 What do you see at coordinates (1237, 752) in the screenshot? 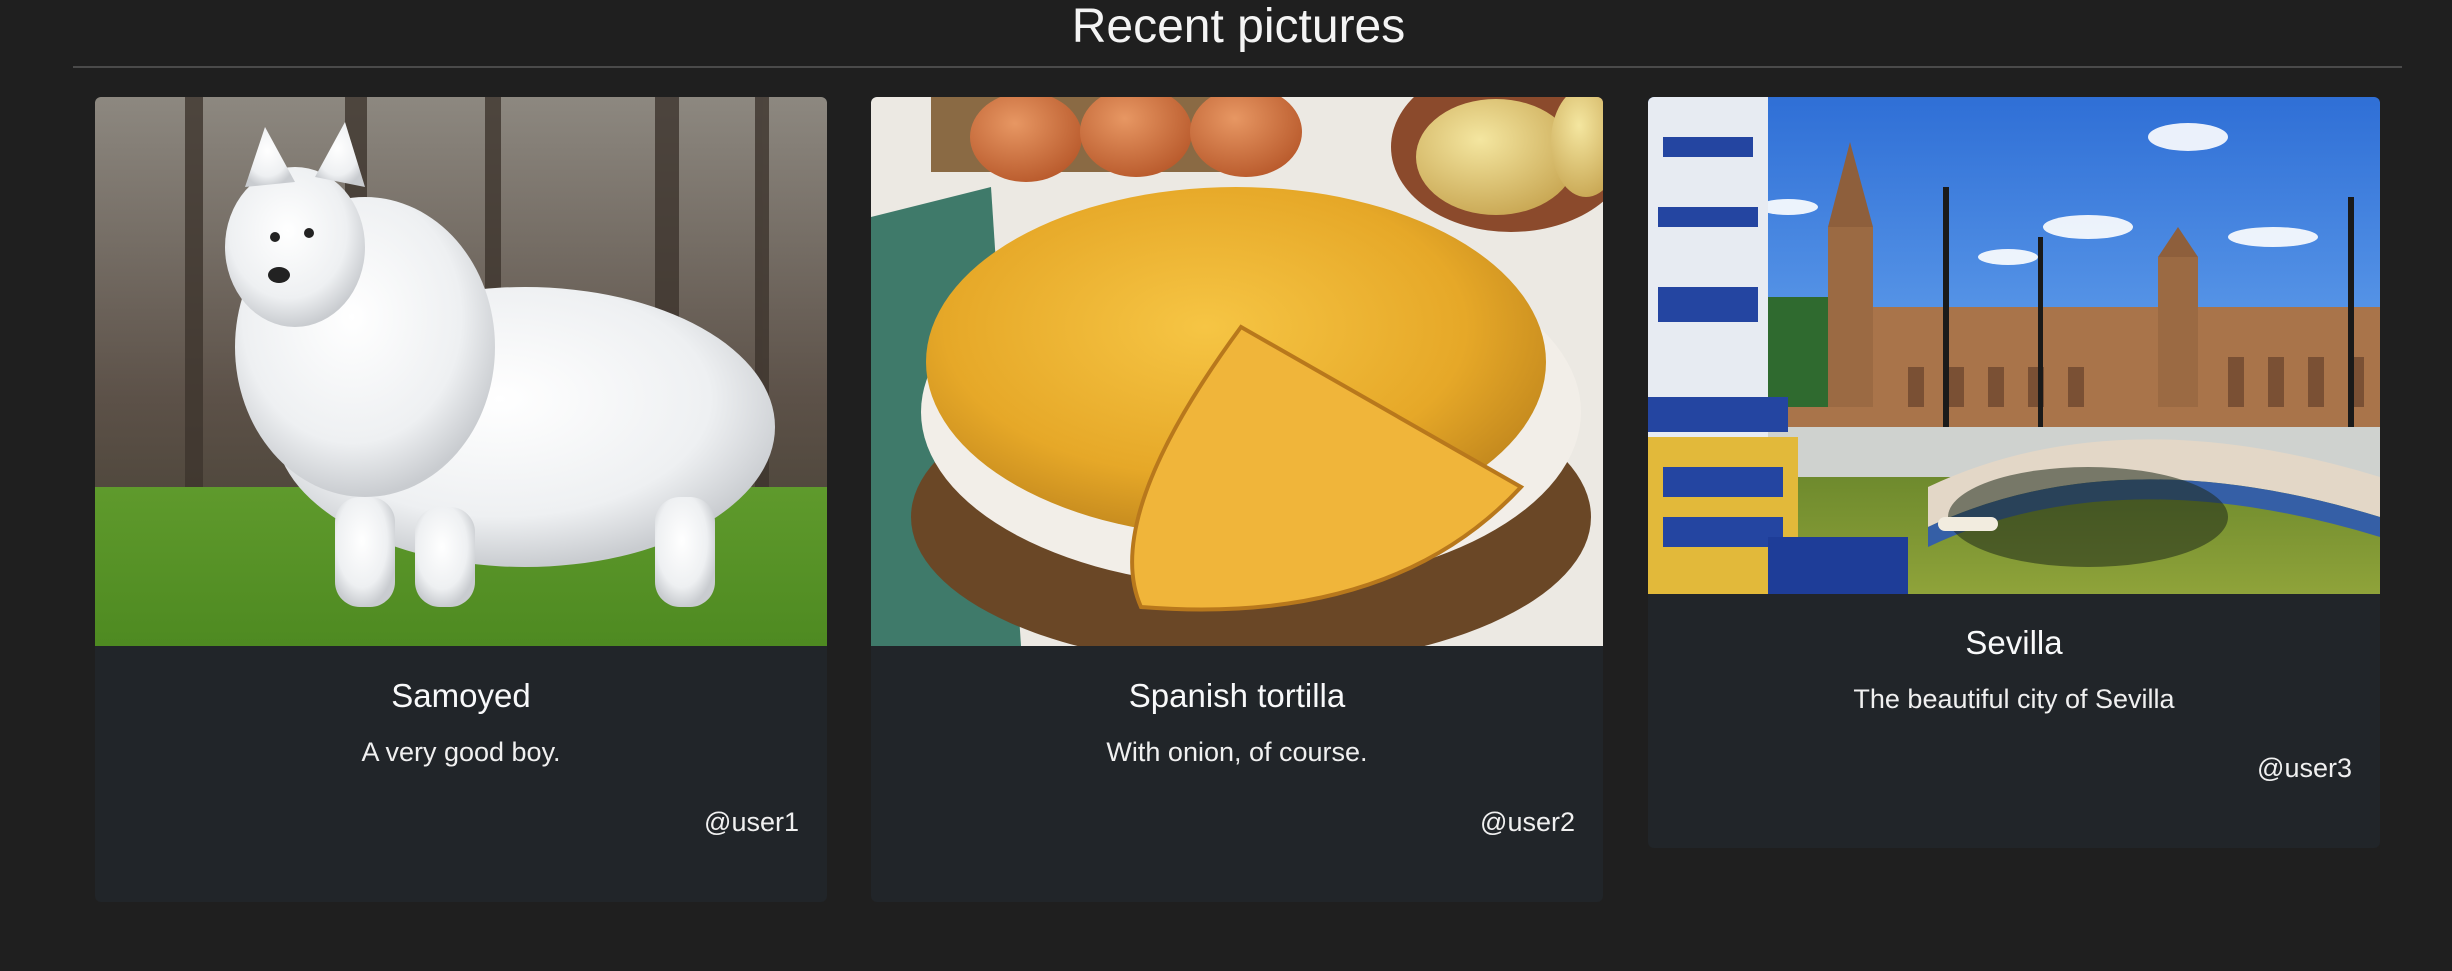
I see `picture-description: With onion, of course.` at bounding box center [1237, 752].